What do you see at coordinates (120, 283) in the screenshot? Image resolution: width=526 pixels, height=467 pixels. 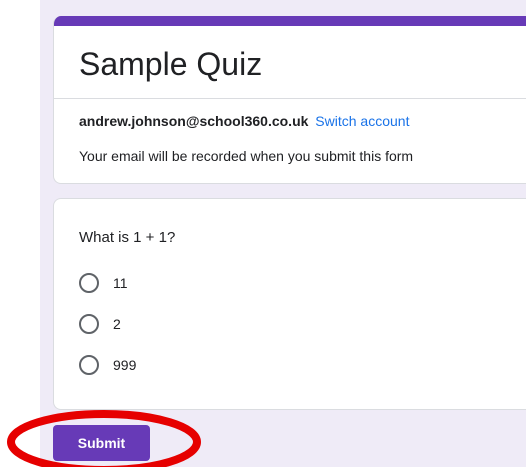 I see `option-label: 11` at bounding box center [120, 283].